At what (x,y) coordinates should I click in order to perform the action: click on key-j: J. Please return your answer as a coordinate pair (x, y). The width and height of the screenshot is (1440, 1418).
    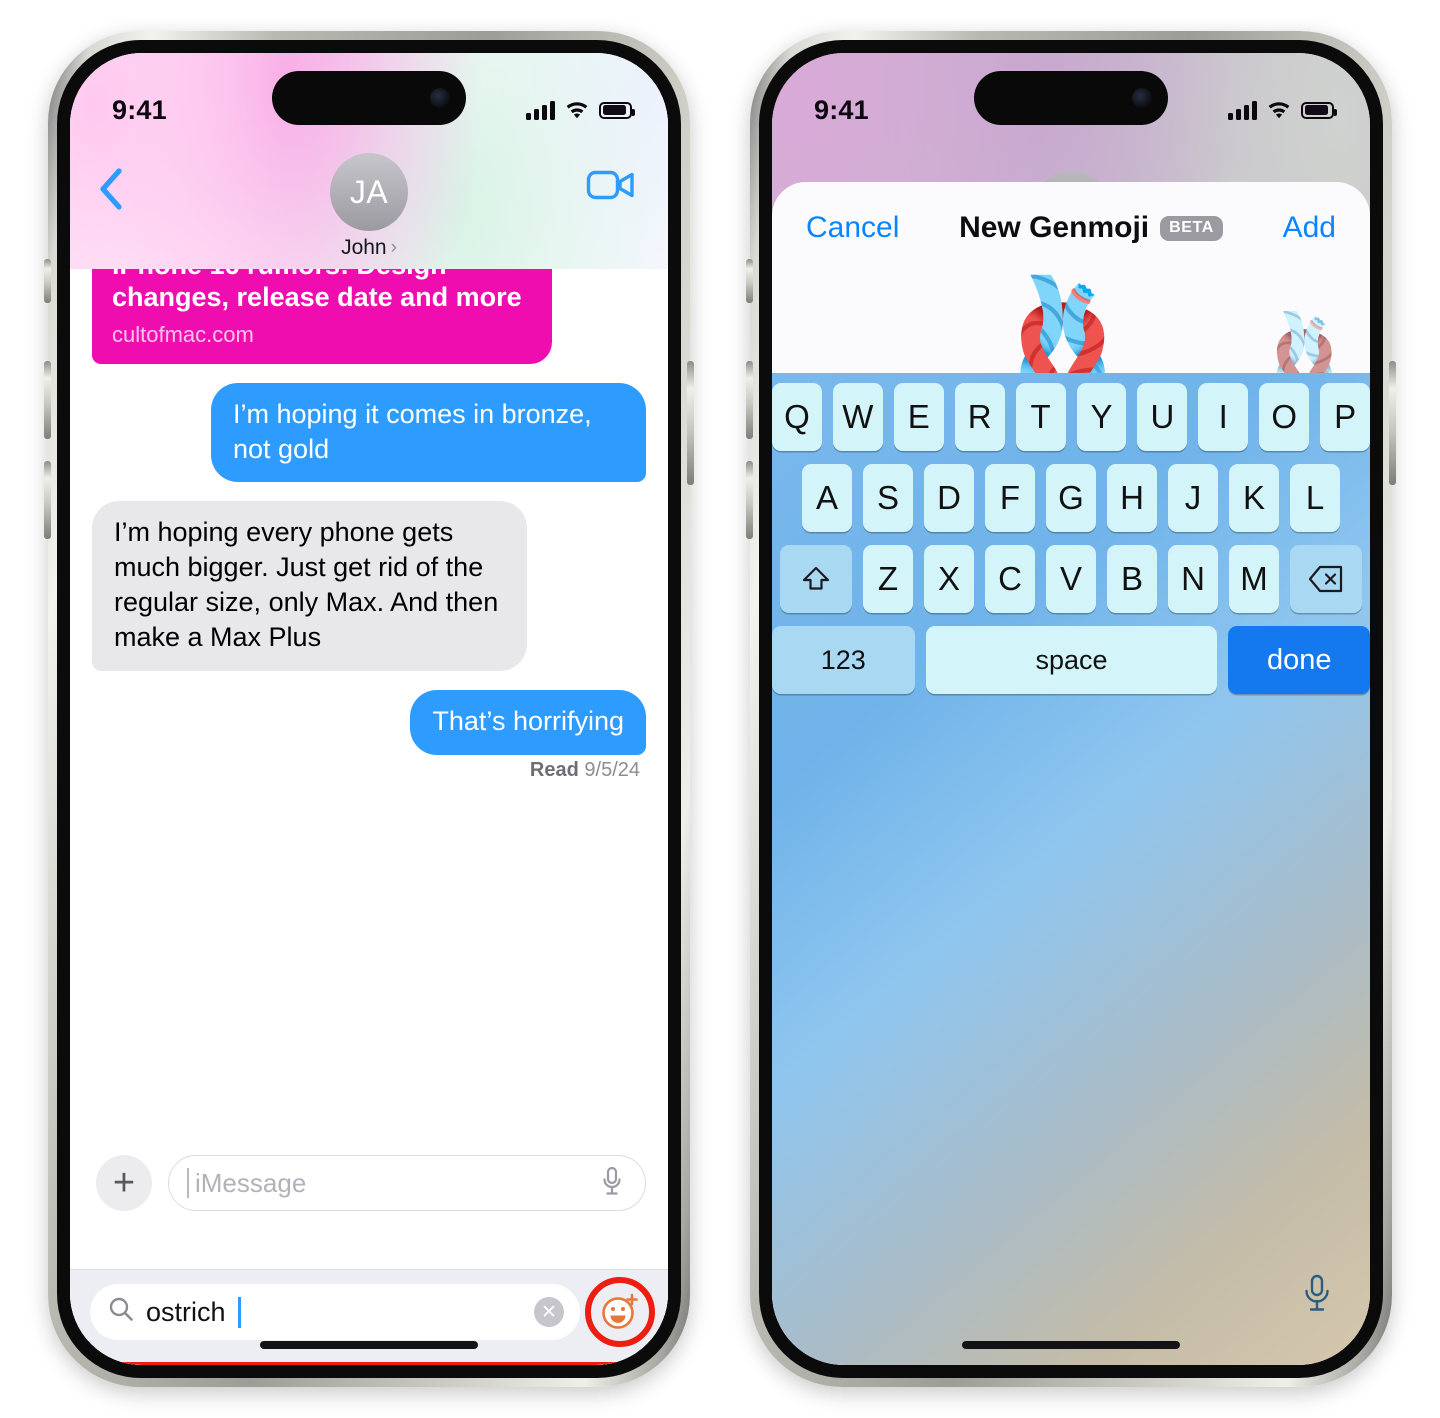
    Looking at the image, I should click on (1193, 498).